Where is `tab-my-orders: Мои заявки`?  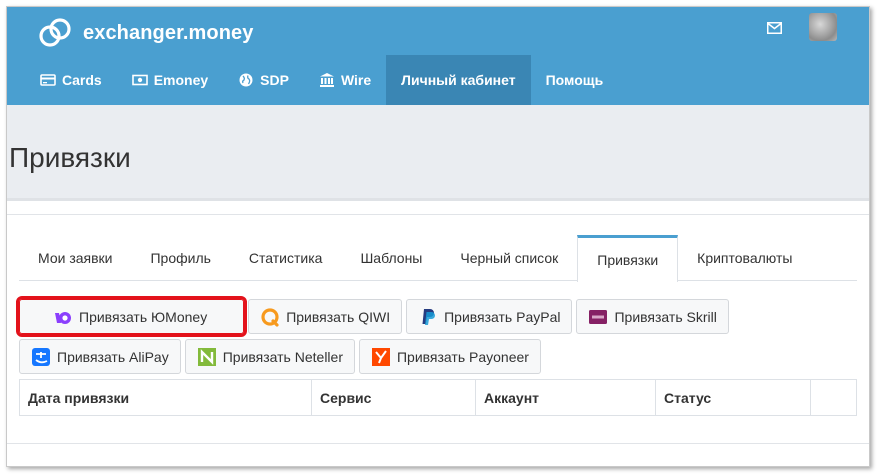
tab-my-orders: Мои заявки is located at coordinates (75, 258).